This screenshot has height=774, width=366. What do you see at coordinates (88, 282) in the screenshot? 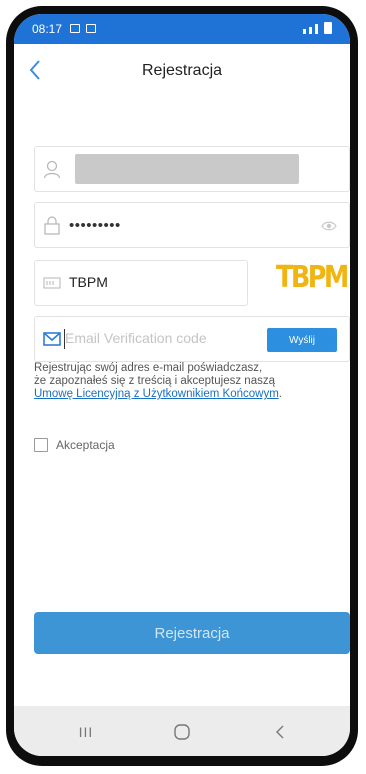
I see `captcha-value: TBPM` at bounding box center [88, 282].